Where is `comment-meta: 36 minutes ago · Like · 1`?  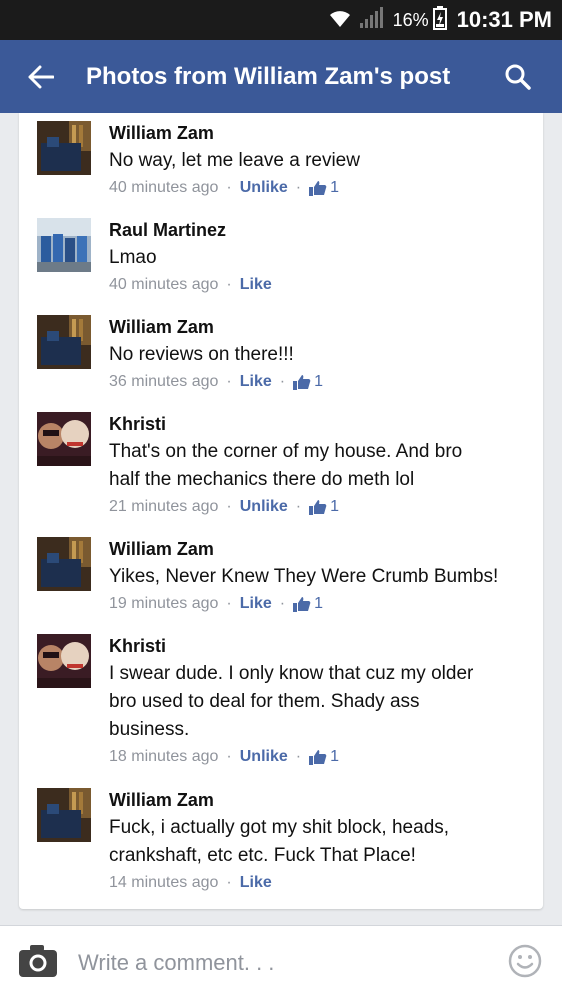
comment-meta: 36 minutes ago · Like · 1 is located at coordinates (317, 382).